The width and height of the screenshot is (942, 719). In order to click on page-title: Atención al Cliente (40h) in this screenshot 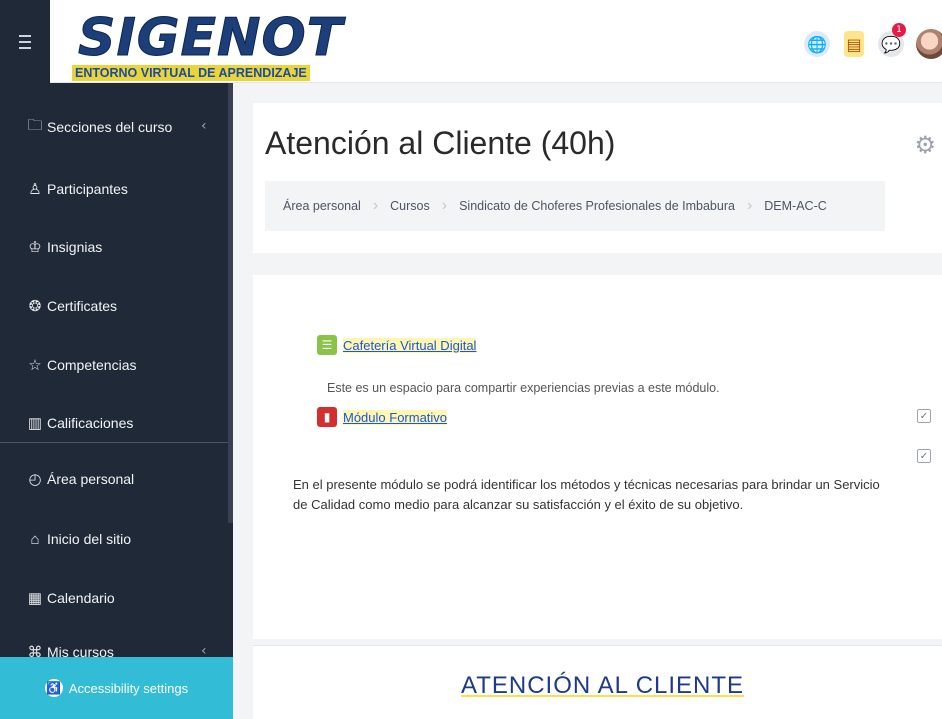, I will do `click(440, 143)`.